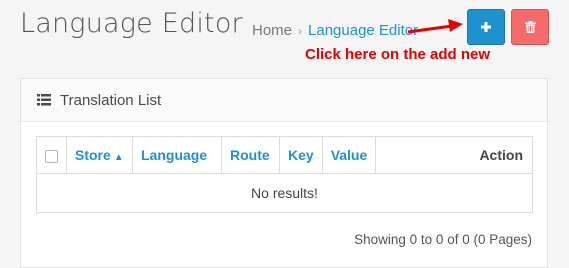 This screenshot has width=569, height=268. I want to click on delete-button, so click(530, 27).